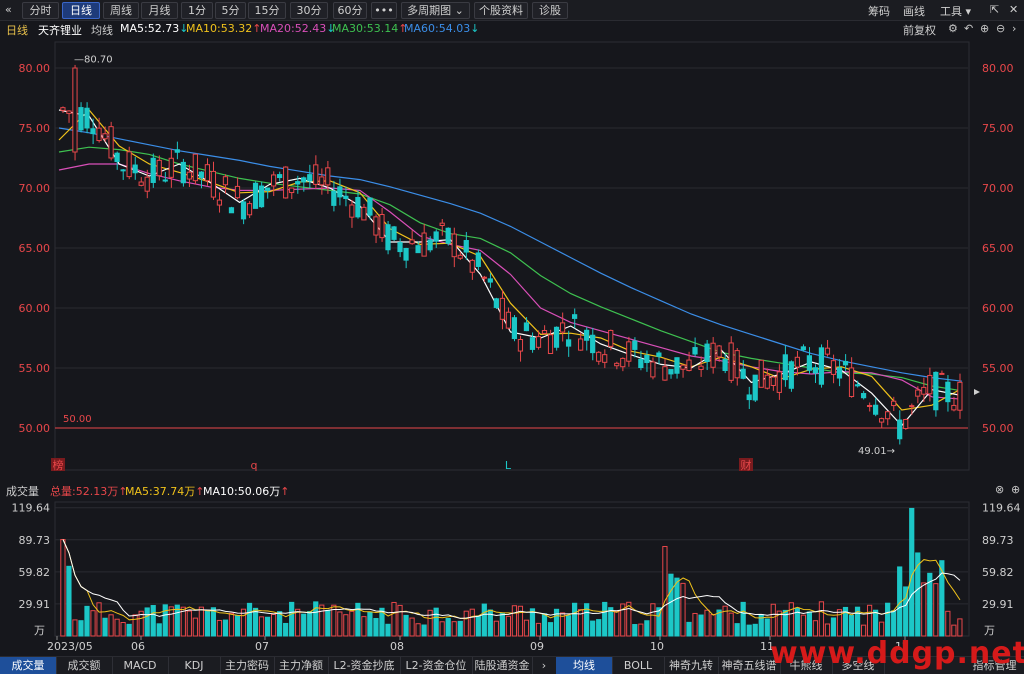 The width and height of the screenshot is (1024, 674). I want to click on tab-12: 诊股, so click(550, 10).